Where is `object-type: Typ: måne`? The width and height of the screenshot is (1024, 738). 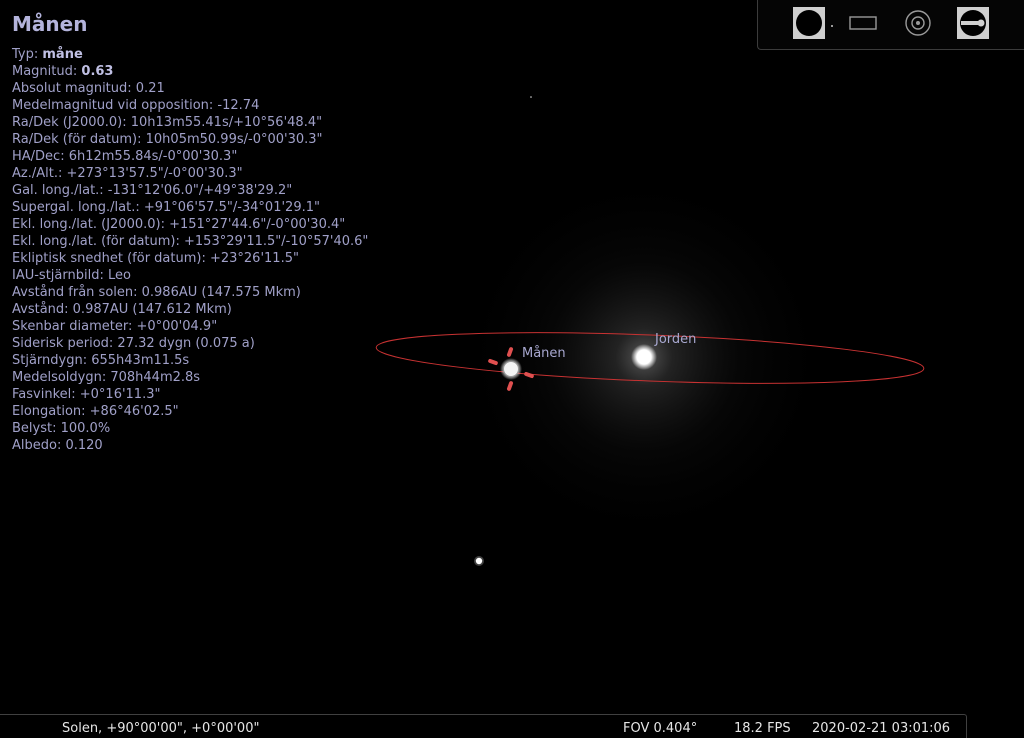
object-type: Typ: måne is located at coordinates (47, 54).